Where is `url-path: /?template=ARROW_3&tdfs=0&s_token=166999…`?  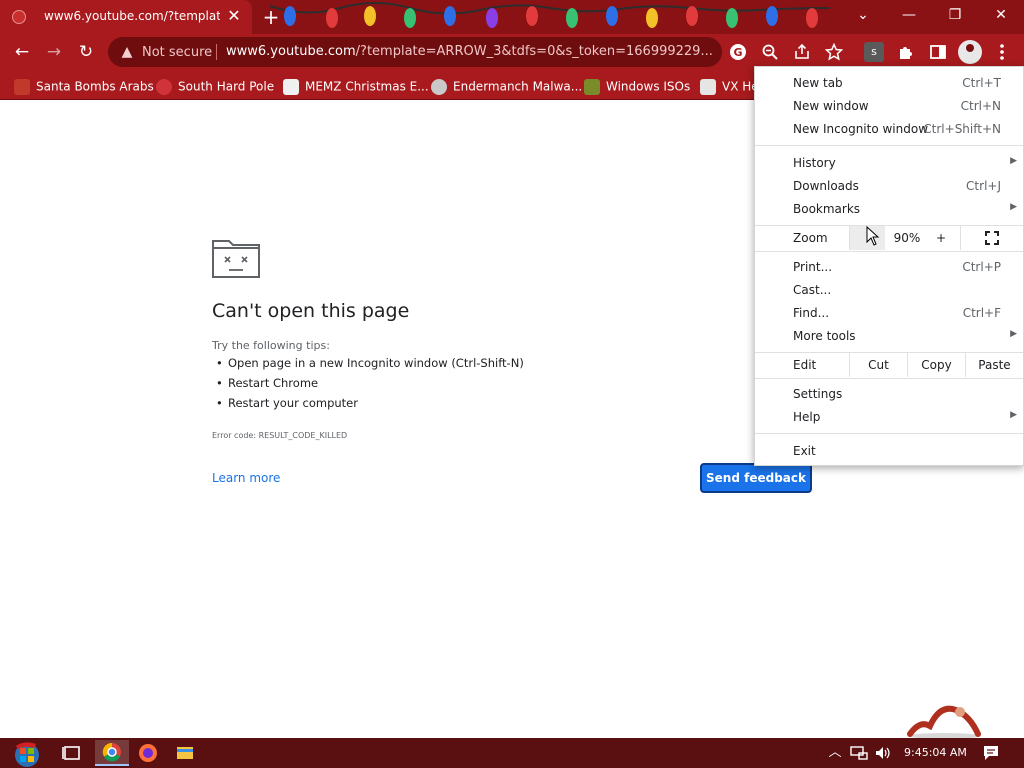 url-path: /?template=ARROW_3&tdfs=0&s_token=166999… is located at coordinates (534, 51).